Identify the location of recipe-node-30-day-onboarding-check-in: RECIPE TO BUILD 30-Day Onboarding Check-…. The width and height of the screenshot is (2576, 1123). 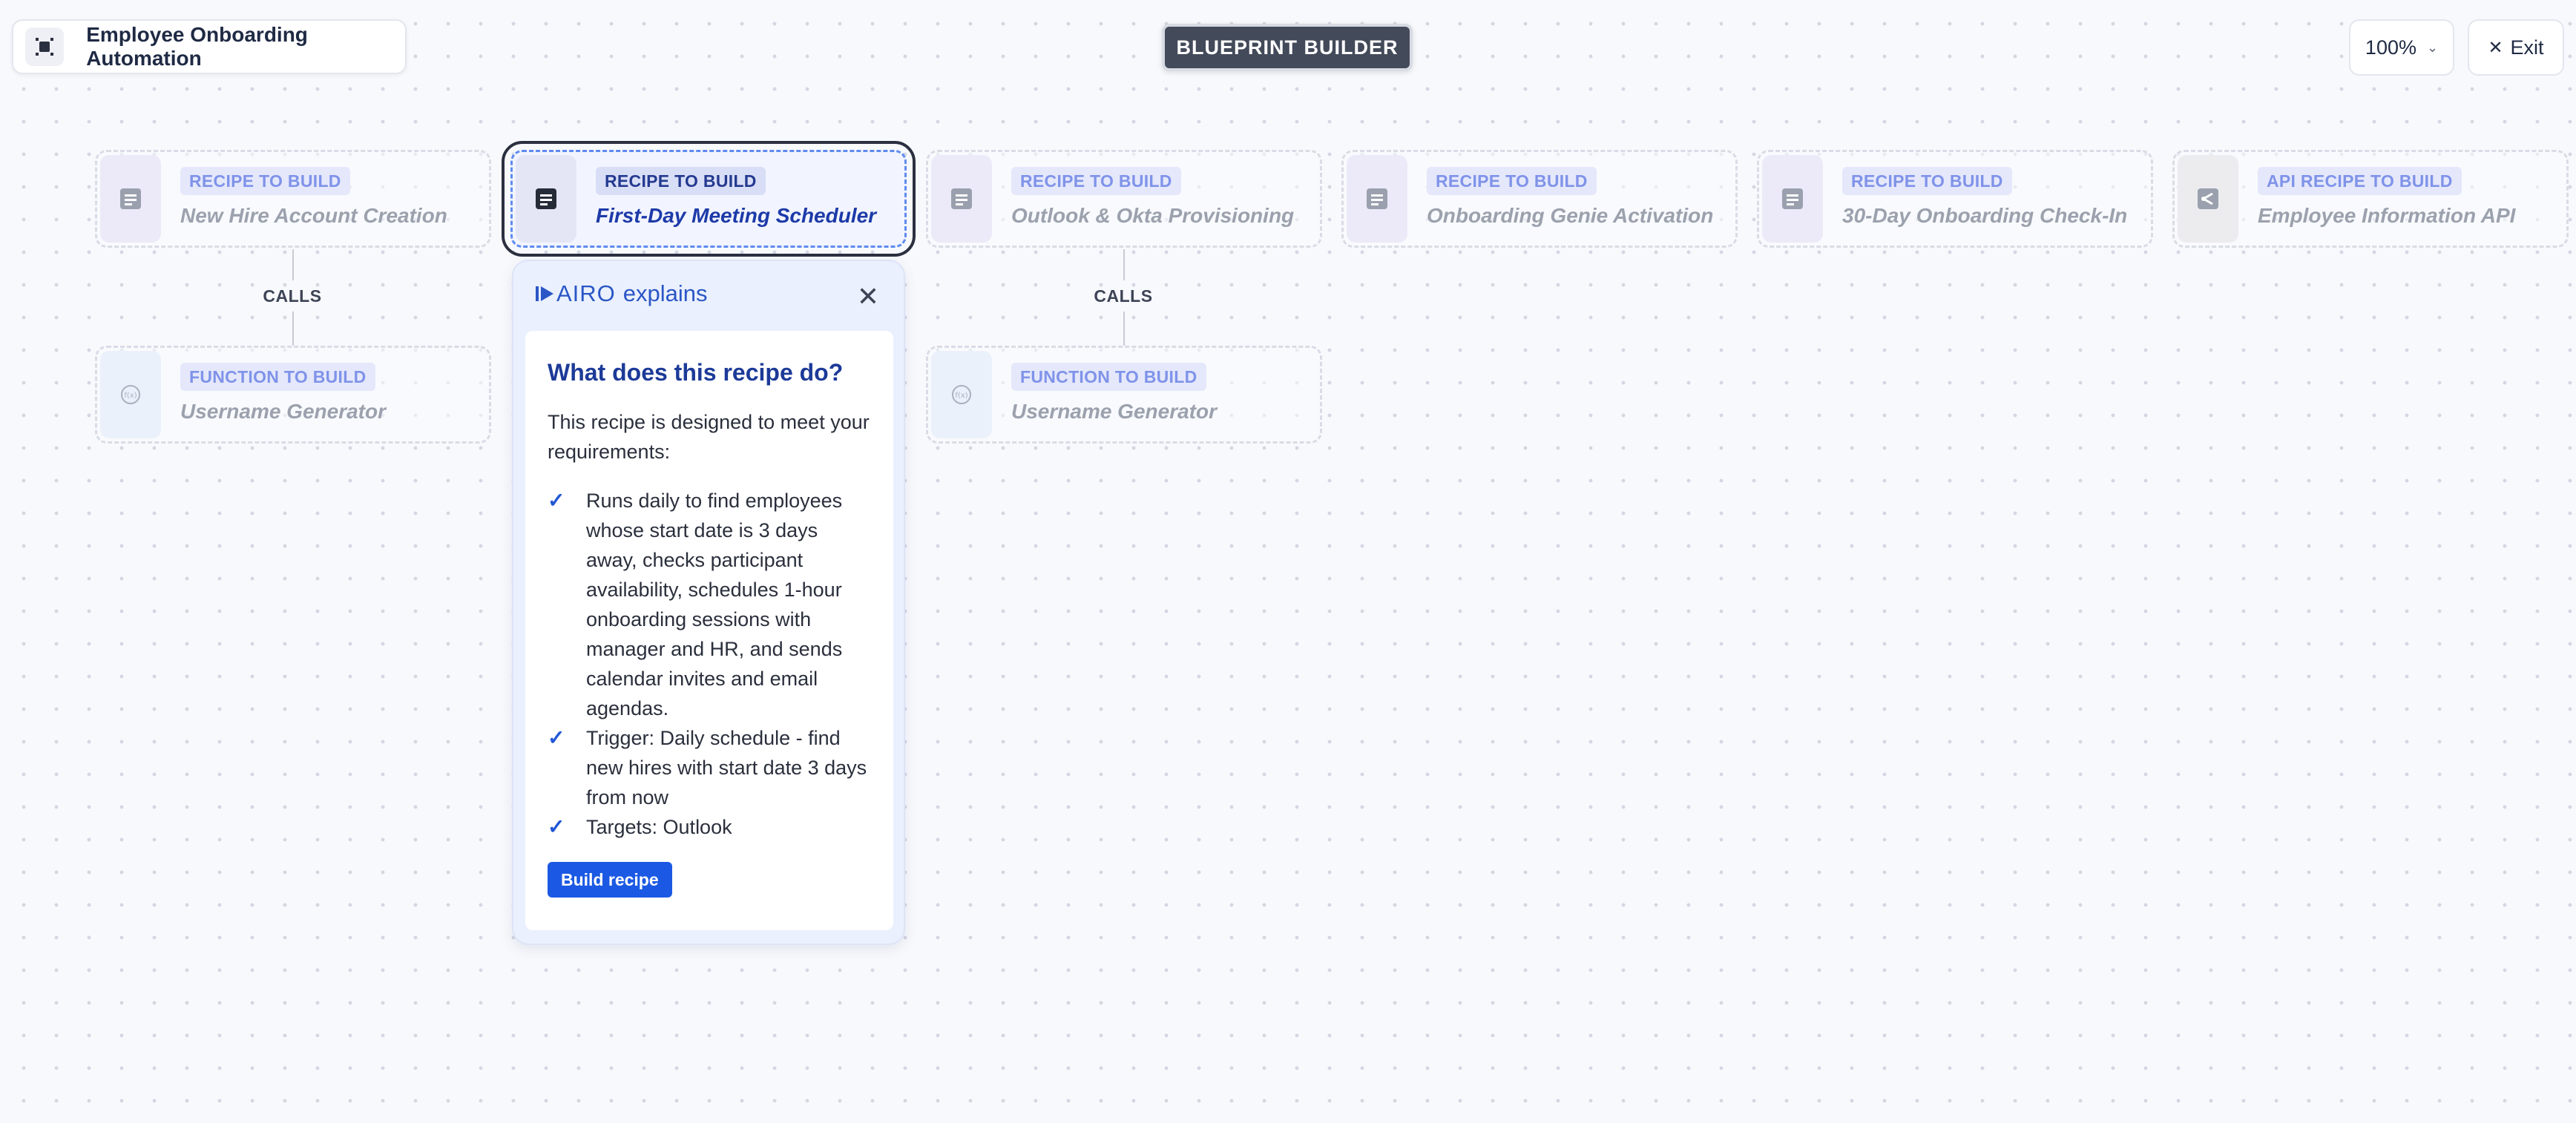
(1955, 199).